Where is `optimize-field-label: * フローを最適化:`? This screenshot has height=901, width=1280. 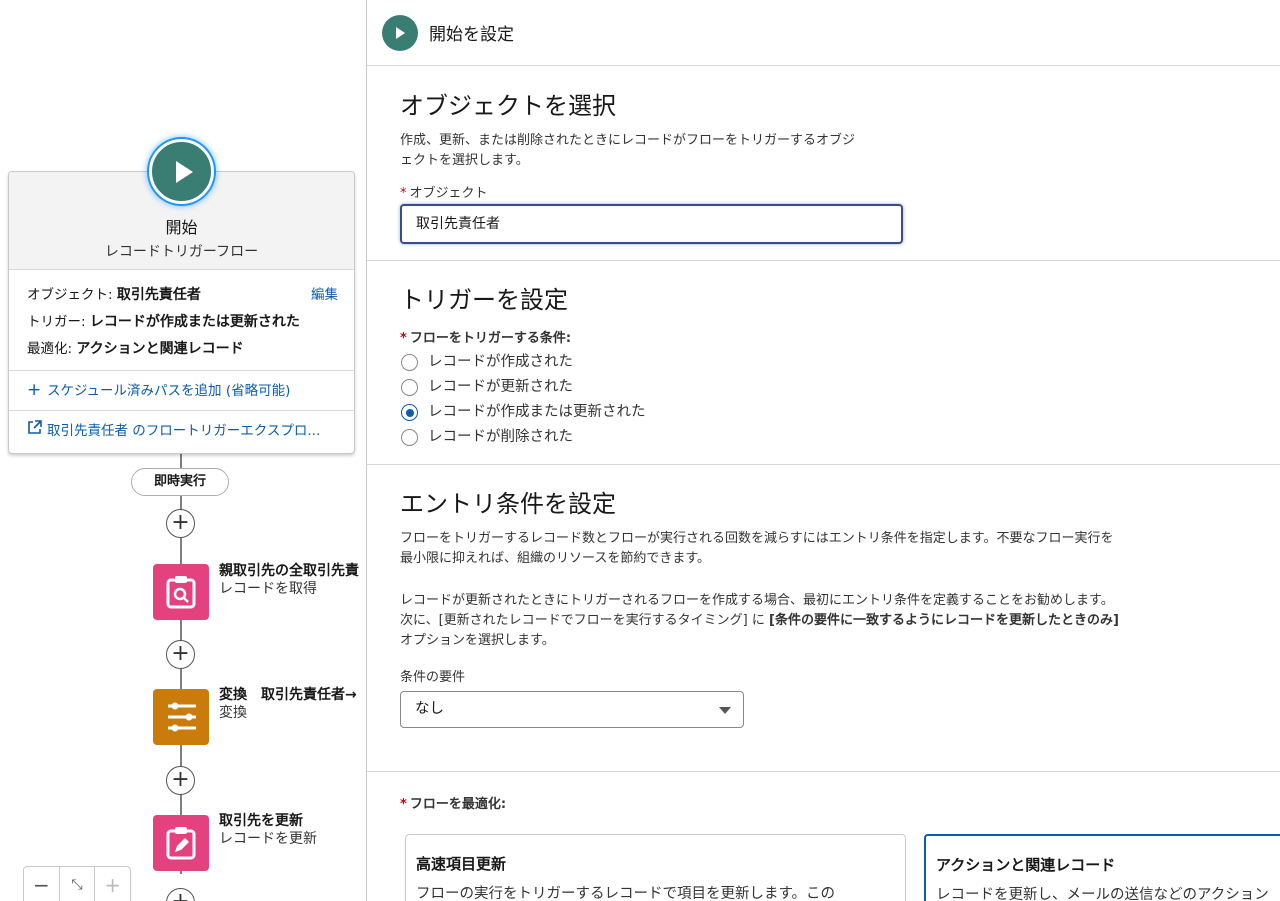 optimize-field-label: * フローを最適化: is located at coordinates (453, 804).